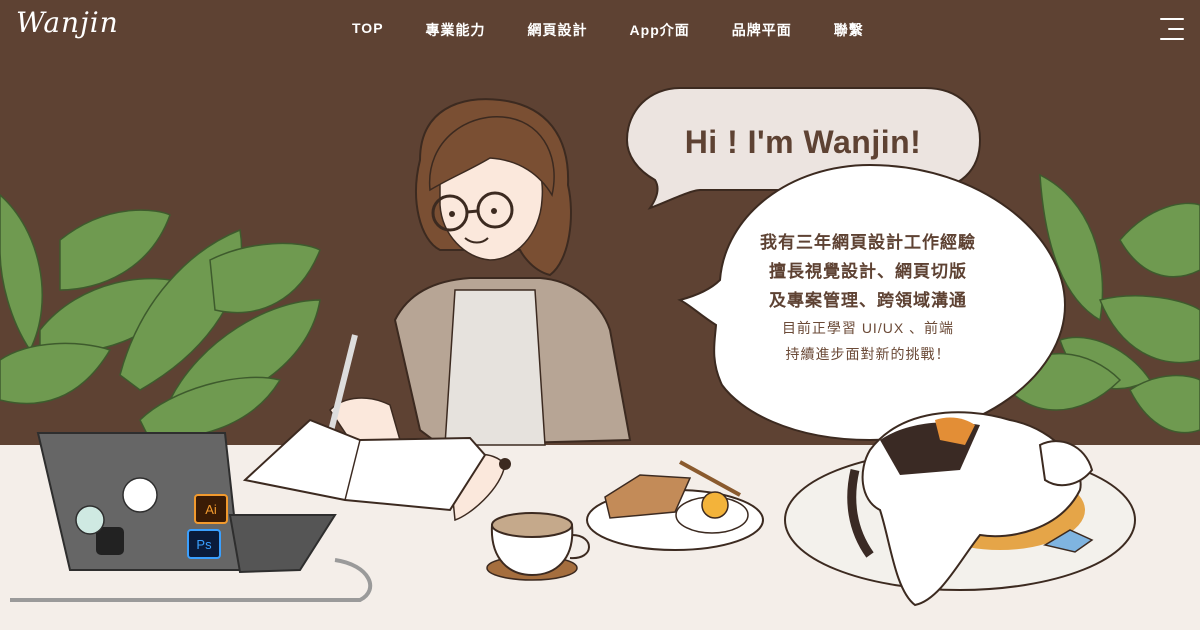 The height and width of the screenshot is (630, 1200). I want to click on greeting-text: Hi ! I'm Wanjin!, so click(803, 142).